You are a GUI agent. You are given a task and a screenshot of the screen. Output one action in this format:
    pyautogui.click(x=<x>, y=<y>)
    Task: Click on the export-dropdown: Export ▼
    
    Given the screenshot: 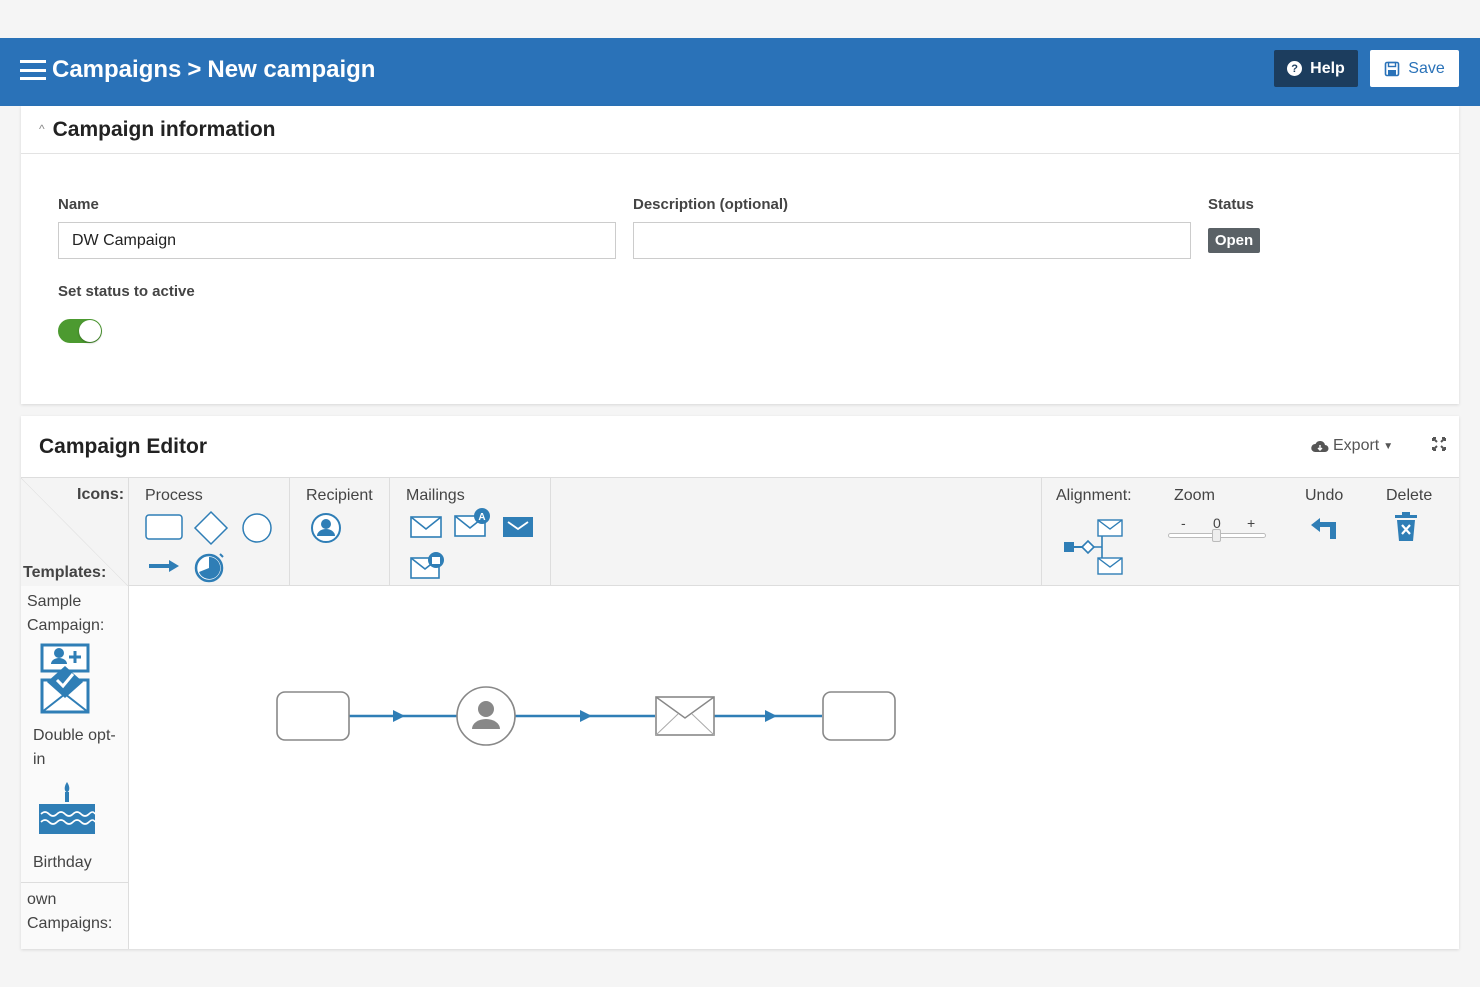 What is the action you would take?
    pyautogui.click(x=1352, y=446)
    